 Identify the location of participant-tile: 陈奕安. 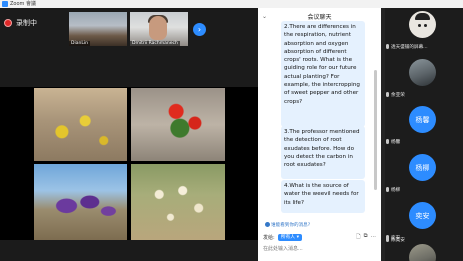
(424, 245).